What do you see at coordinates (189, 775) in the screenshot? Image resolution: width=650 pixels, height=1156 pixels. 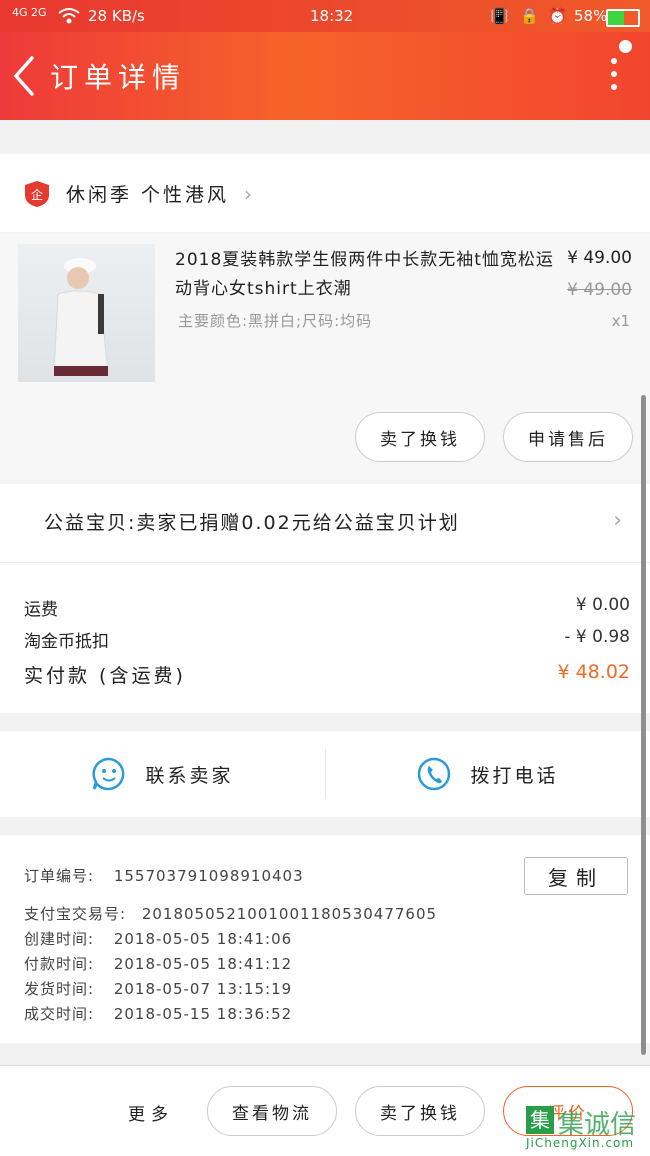 I see `contact-seller-label: 联系卖家` at bounding box center [189, 775].